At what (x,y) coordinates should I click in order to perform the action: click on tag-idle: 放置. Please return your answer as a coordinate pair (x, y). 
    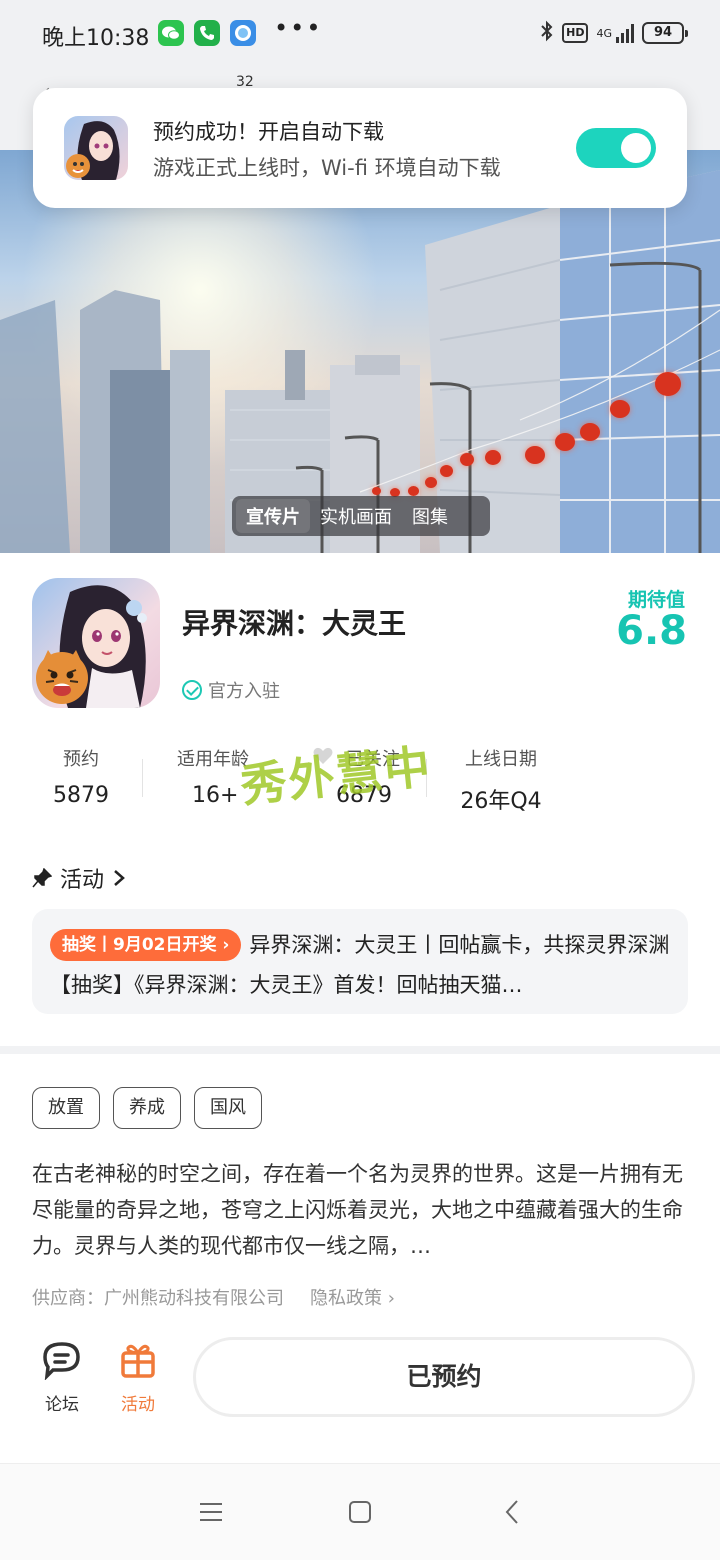
    Looking at the image, I should click on (66, 1108).